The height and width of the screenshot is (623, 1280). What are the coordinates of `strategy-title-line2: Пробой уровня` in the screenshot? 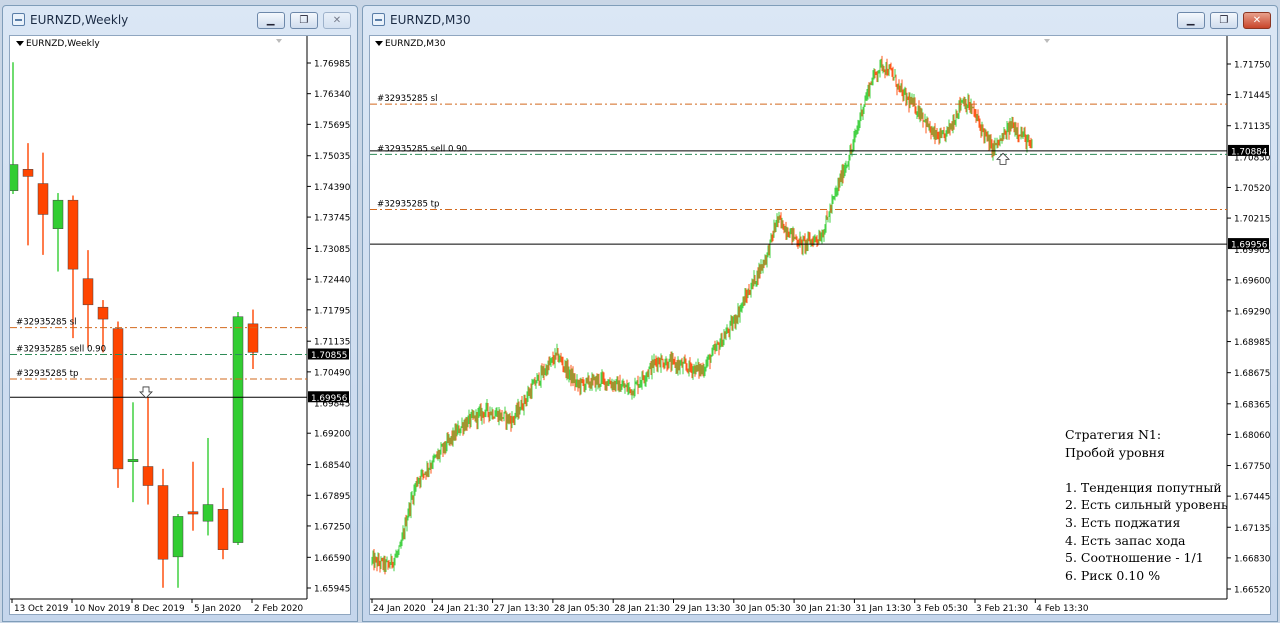 It's located at (1115, 452).